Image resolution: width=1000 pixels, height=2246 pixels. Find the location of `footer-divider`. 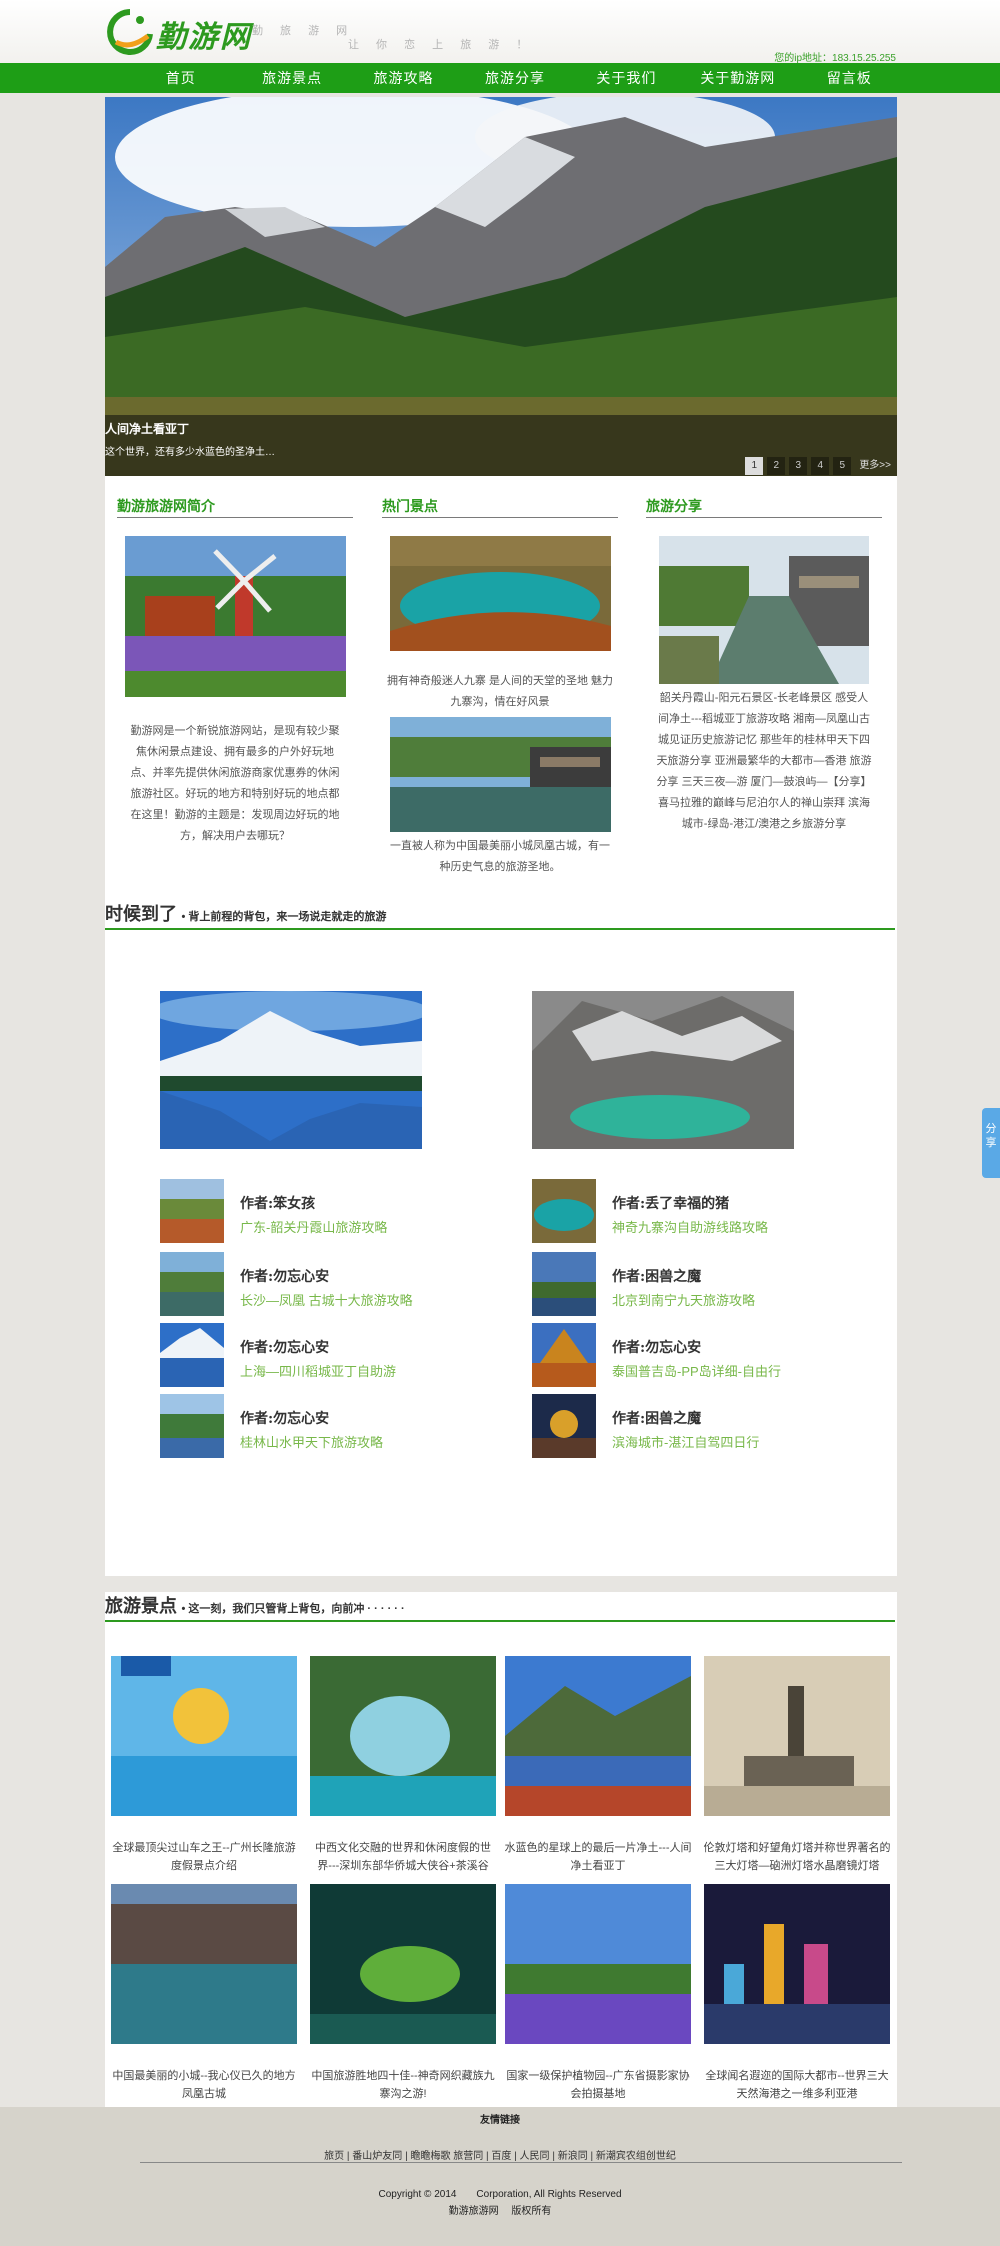

footer-divider is located at coordinates (521, 2162).